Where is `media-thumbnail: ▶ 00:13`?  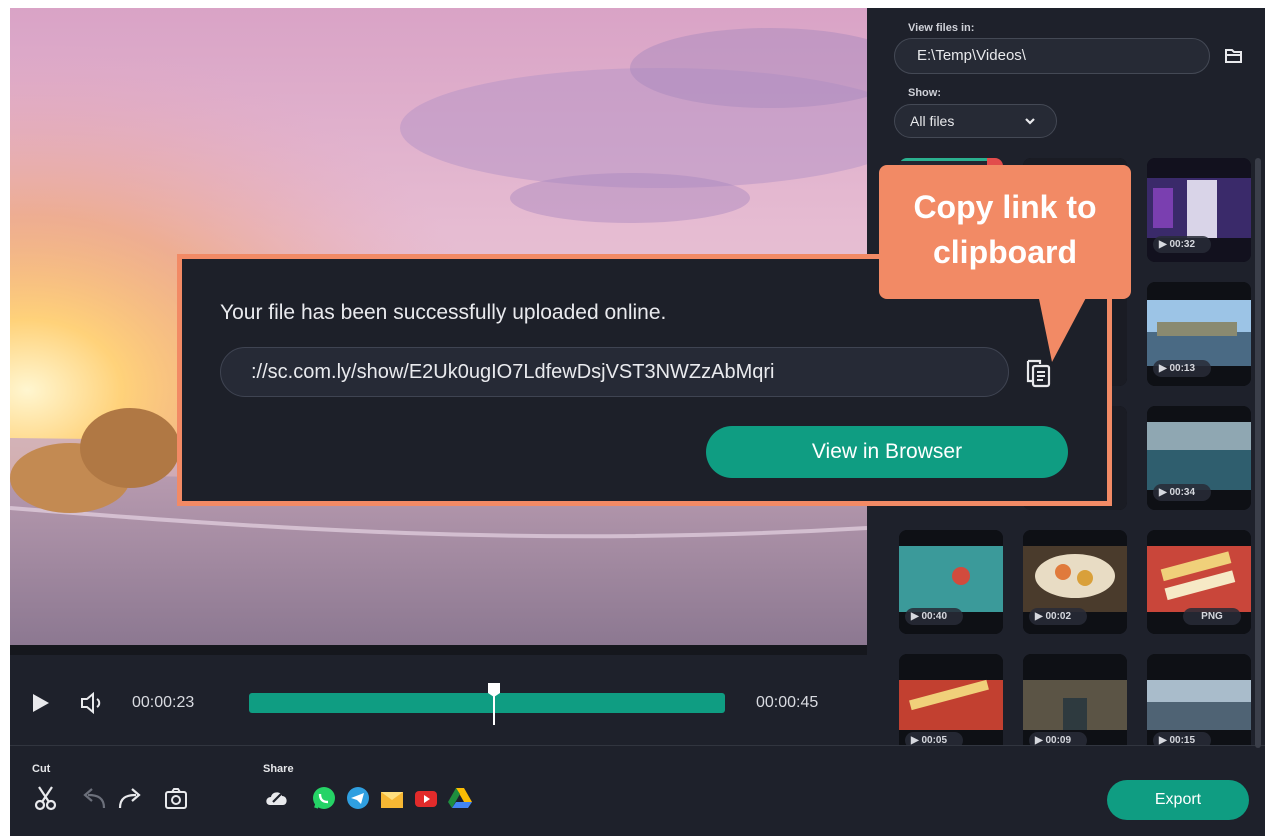 media-thumbnail: ▶ 00:13 is located at coordinates (1199, 334).